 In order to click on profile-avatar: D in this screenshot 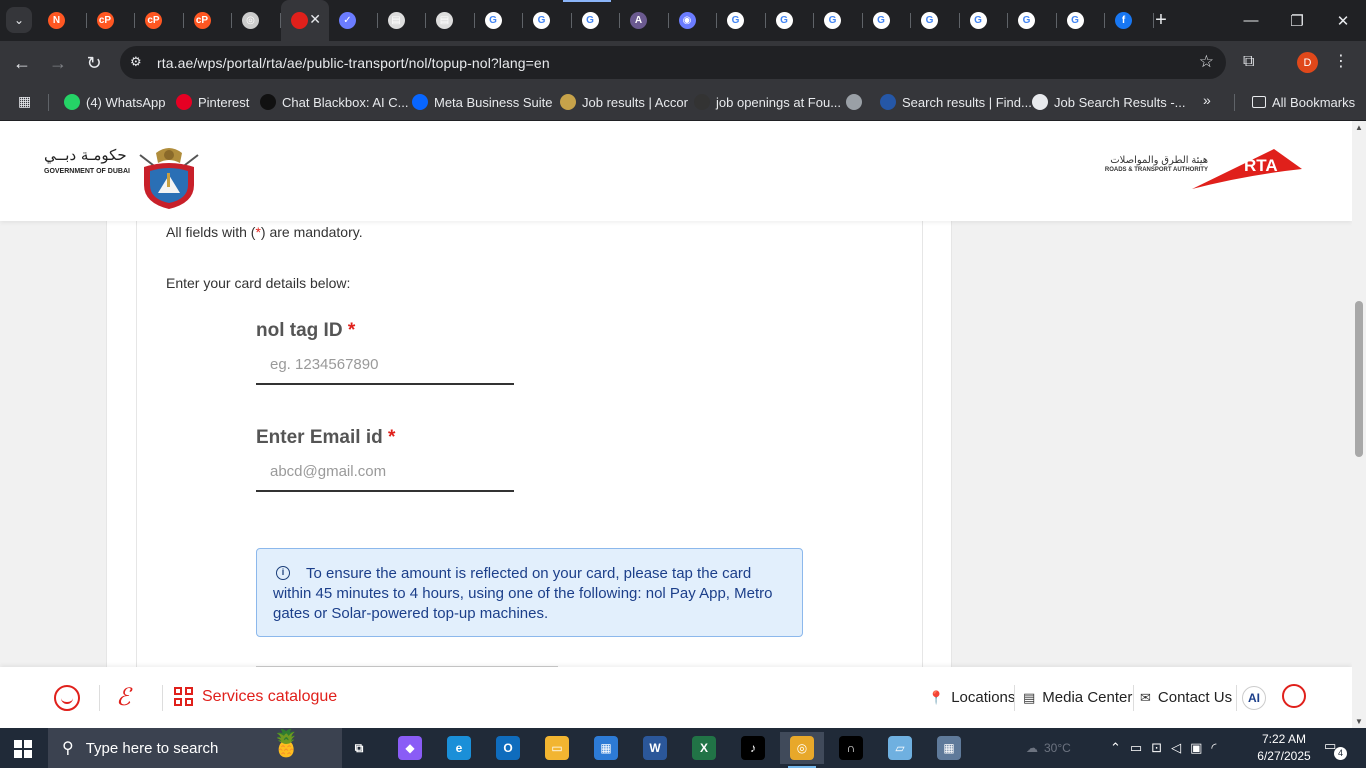, I will do `click(1307, 62)`.